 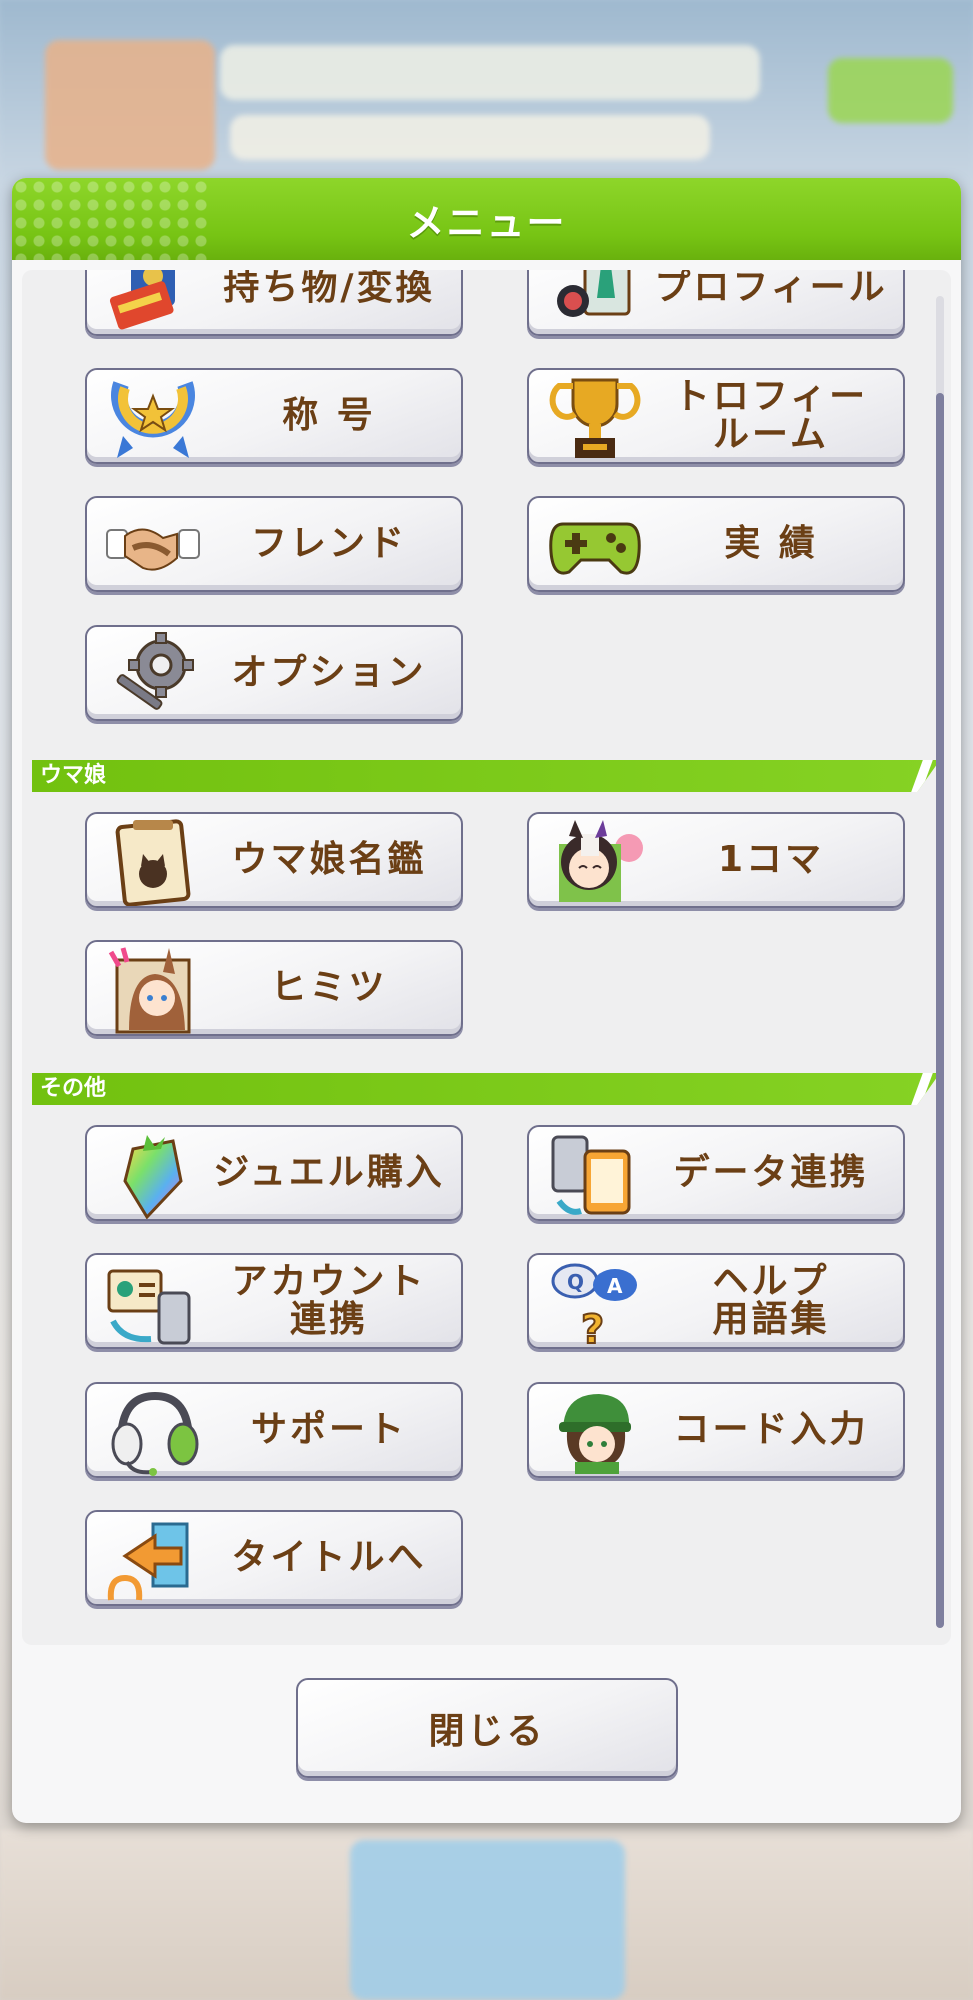 I want to click on header-pattern, so click(x=112, y=219).